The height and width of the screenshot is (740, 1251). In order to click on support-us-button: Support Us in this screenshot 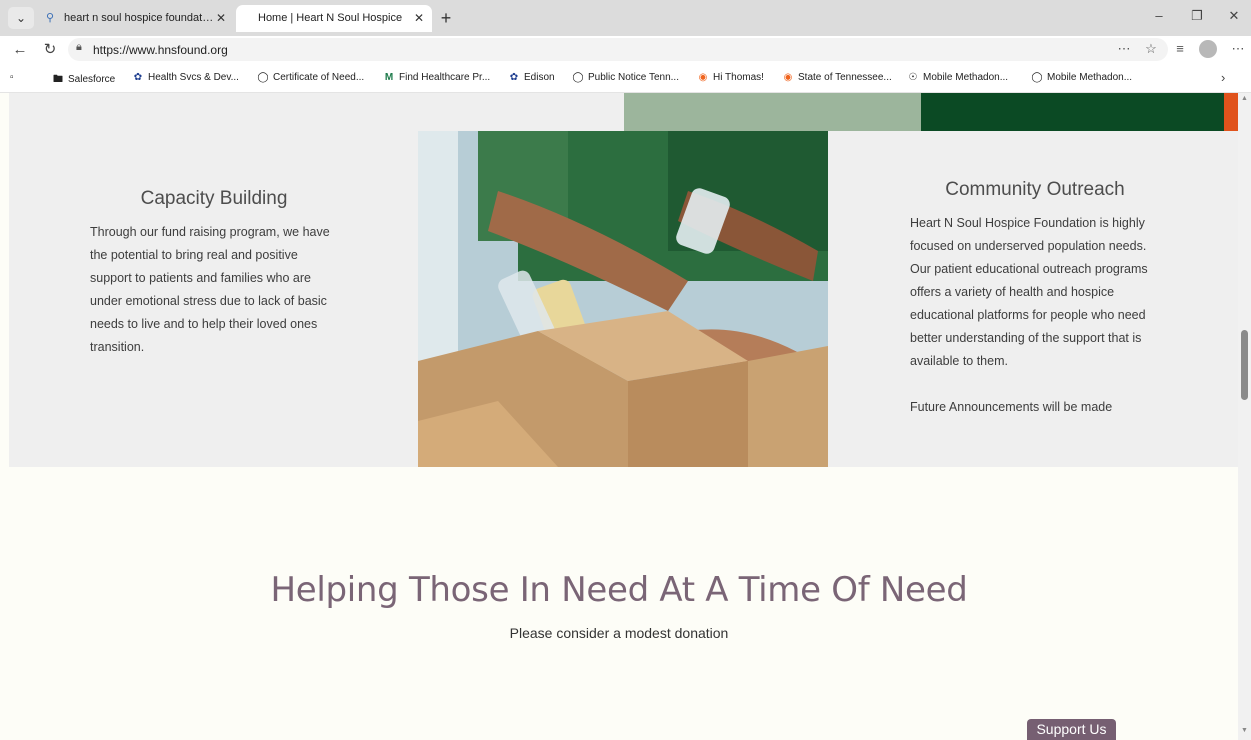, I will do `click(1071, 729)`.